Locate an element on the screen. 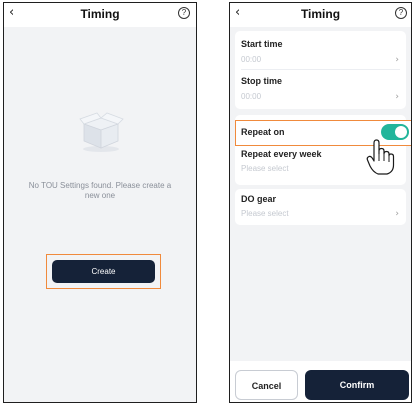 The image size is (413, 403). do-gear-label: DO gear is located at coordinates (259, 199).